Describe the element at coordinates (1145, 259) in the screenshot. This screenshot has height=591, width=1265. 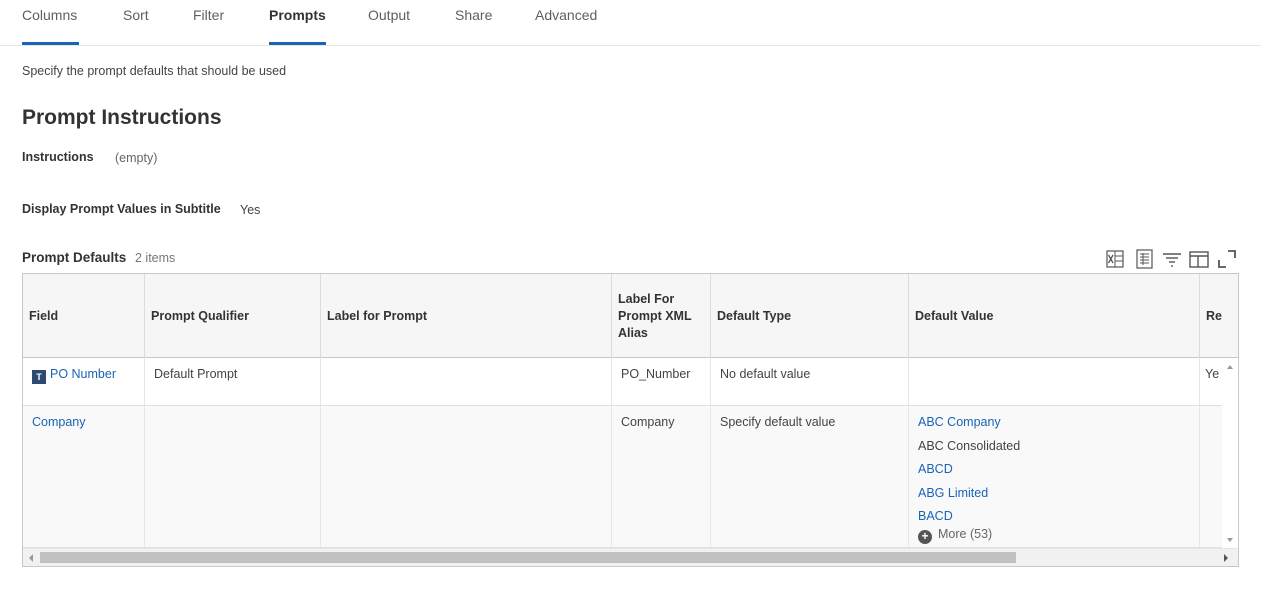
I see `export-pdf-icon` at that location.